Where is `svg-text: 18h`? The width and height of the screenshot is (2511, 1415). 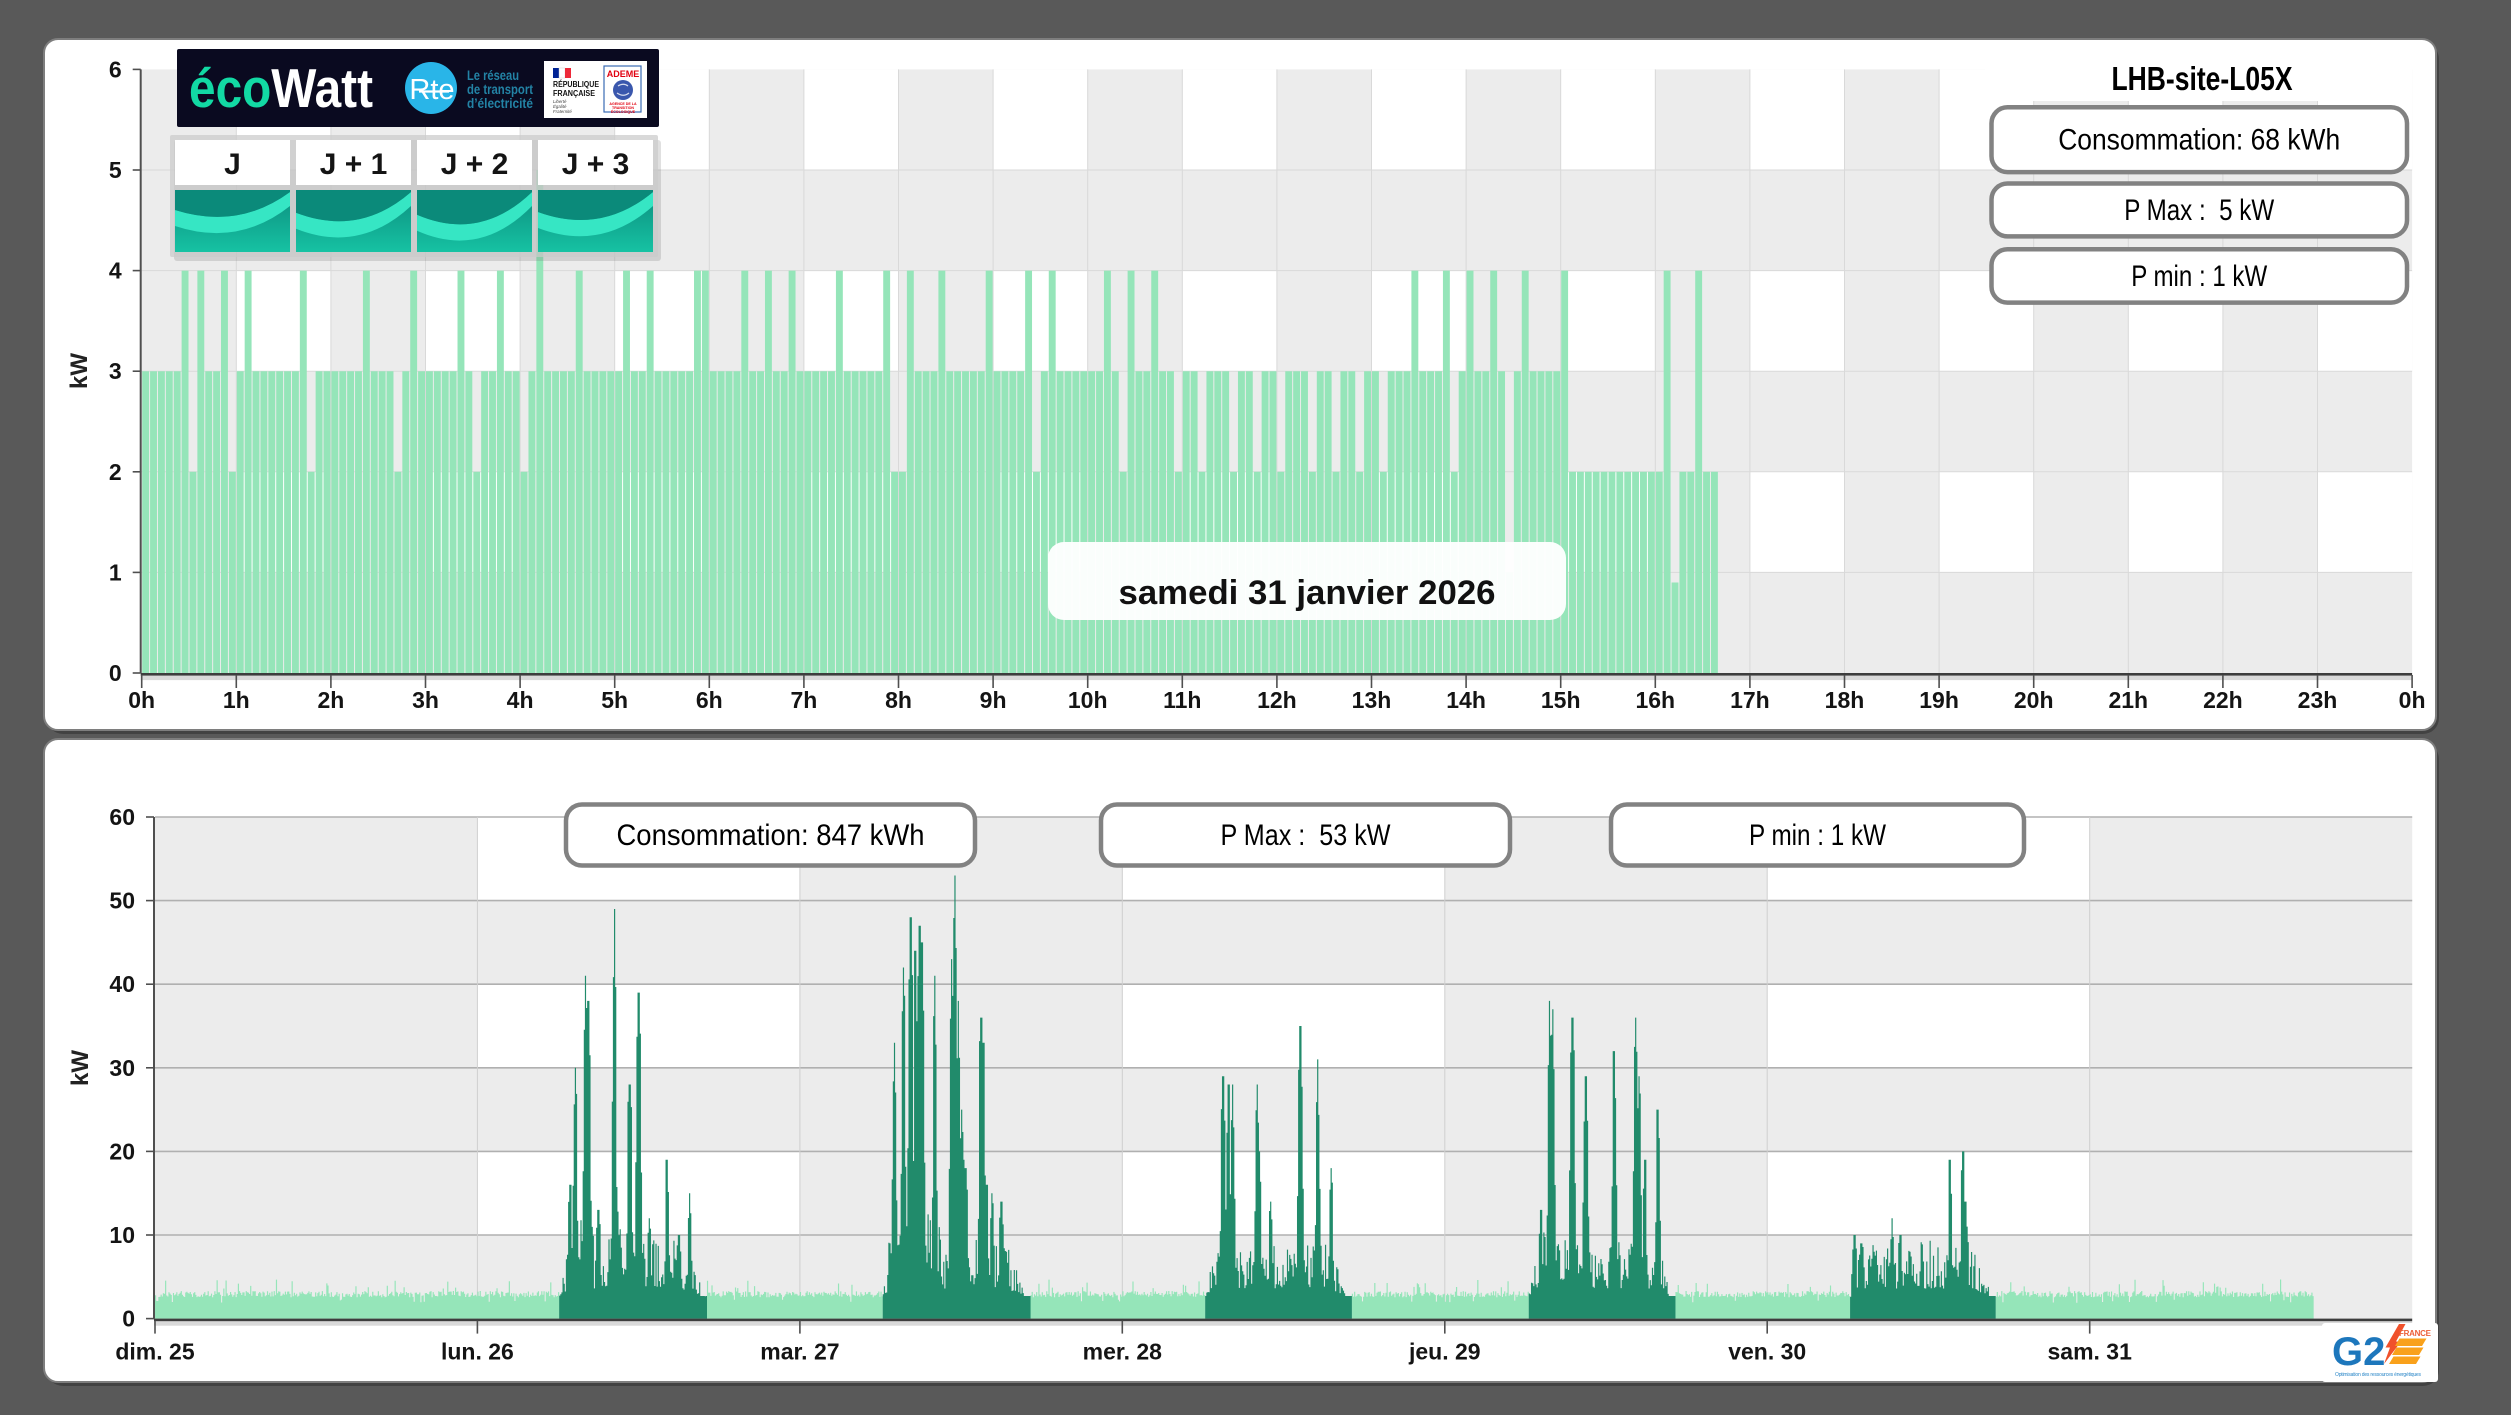
svg-text: 18h is located at coordinates (1845, 700).